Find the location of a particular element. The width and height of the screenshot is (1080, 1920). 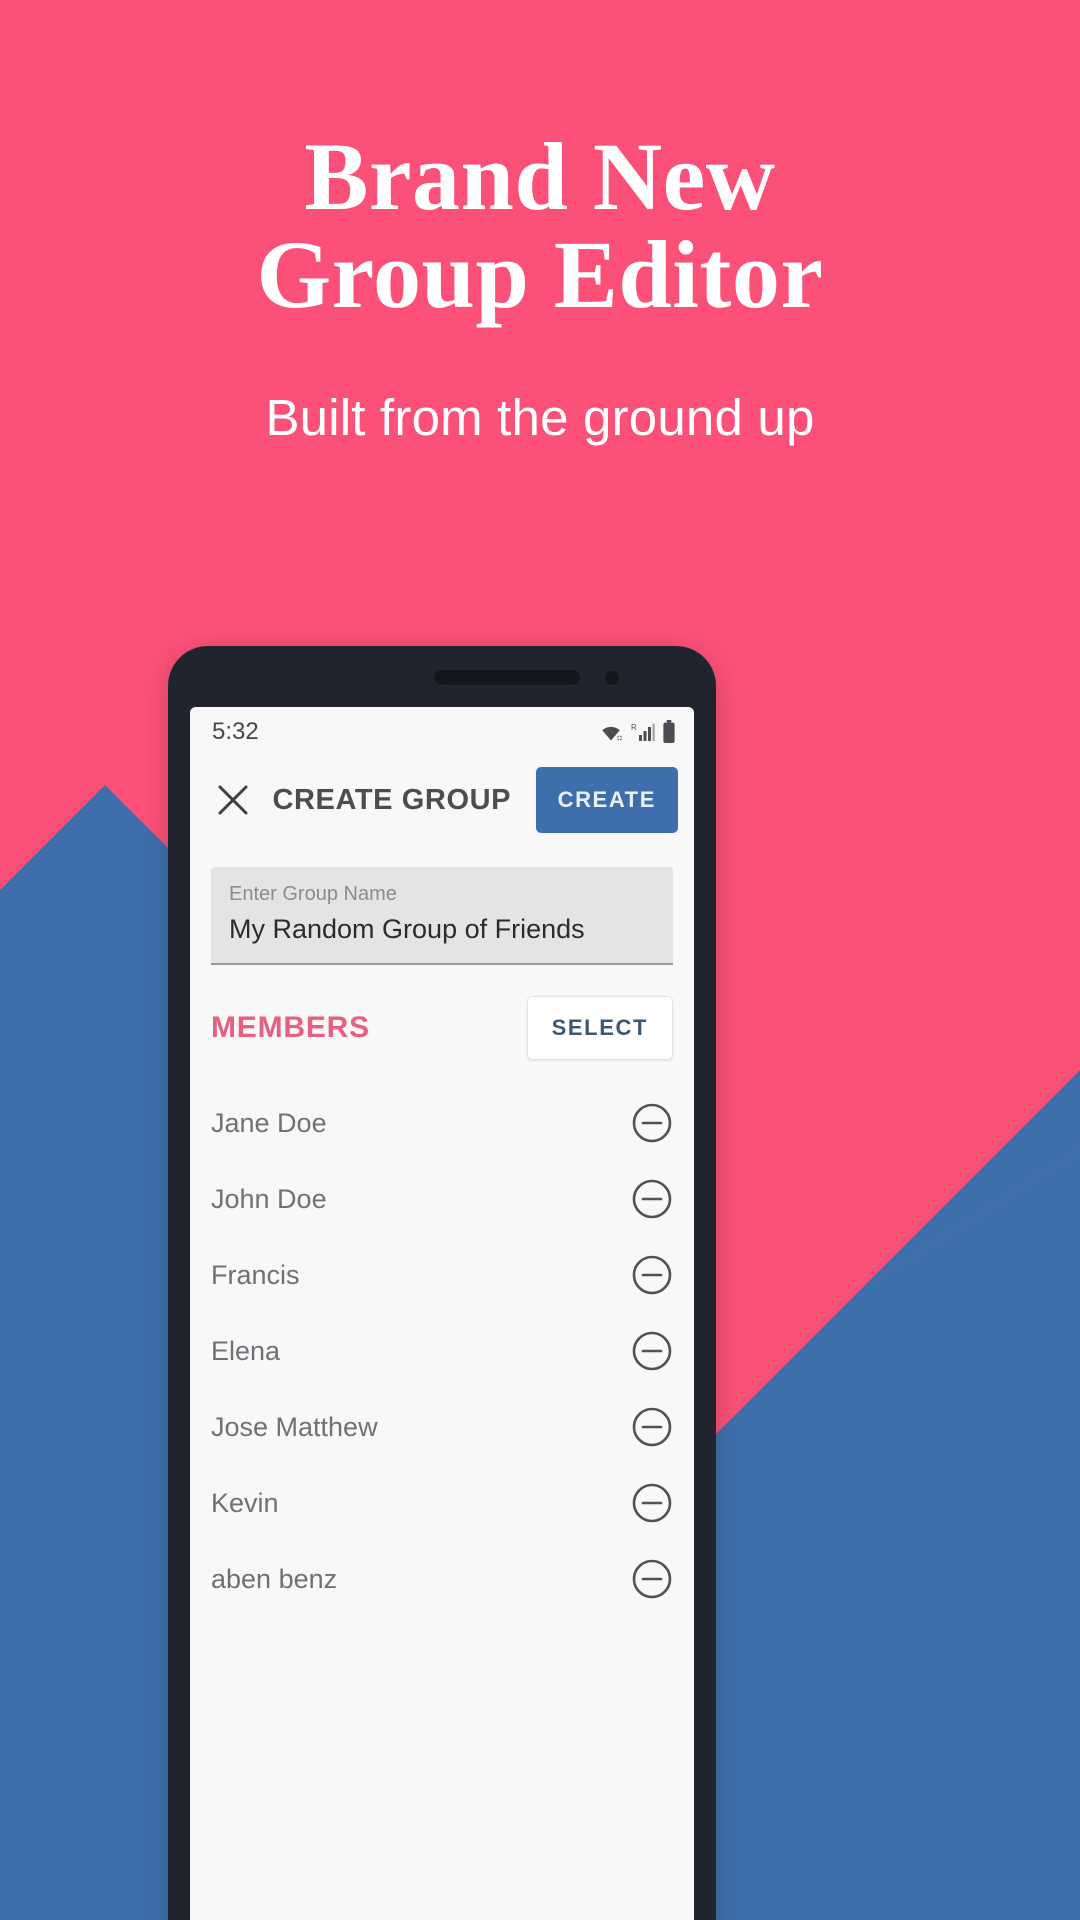

svg-text: R is located at coordinates (634, 727).